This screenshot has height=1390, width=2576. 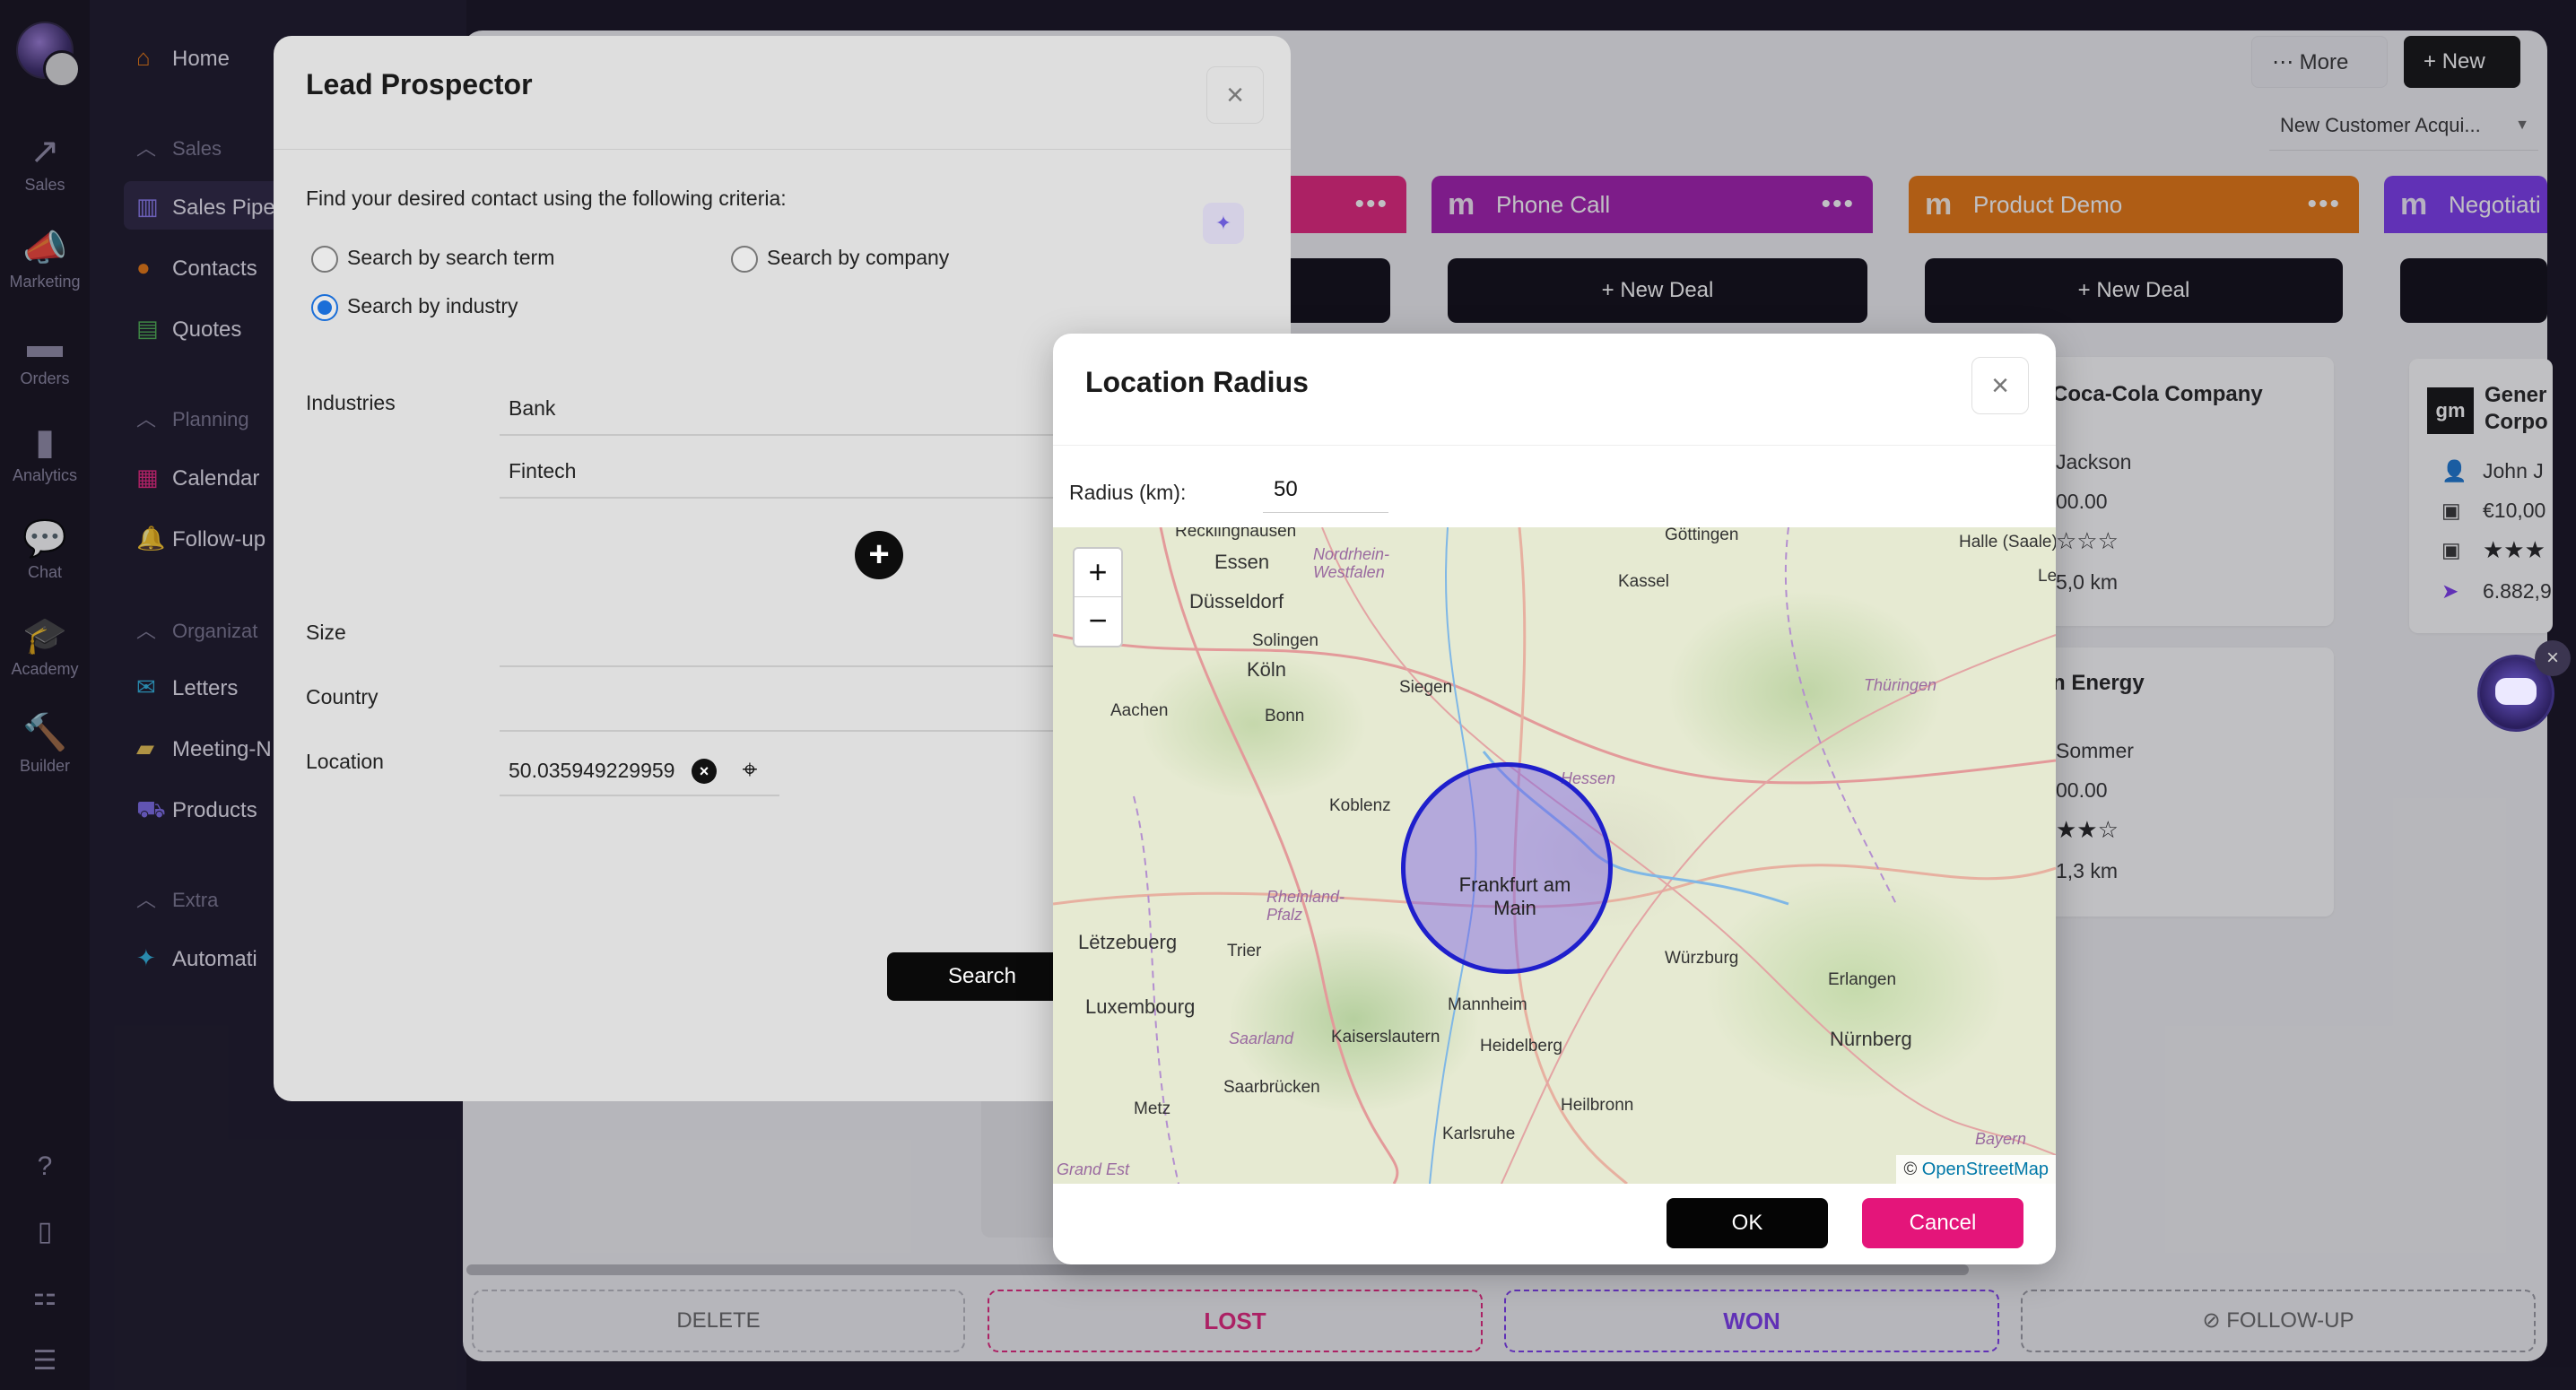 I want to click on size-label: Size, so click(x=326, y=632).